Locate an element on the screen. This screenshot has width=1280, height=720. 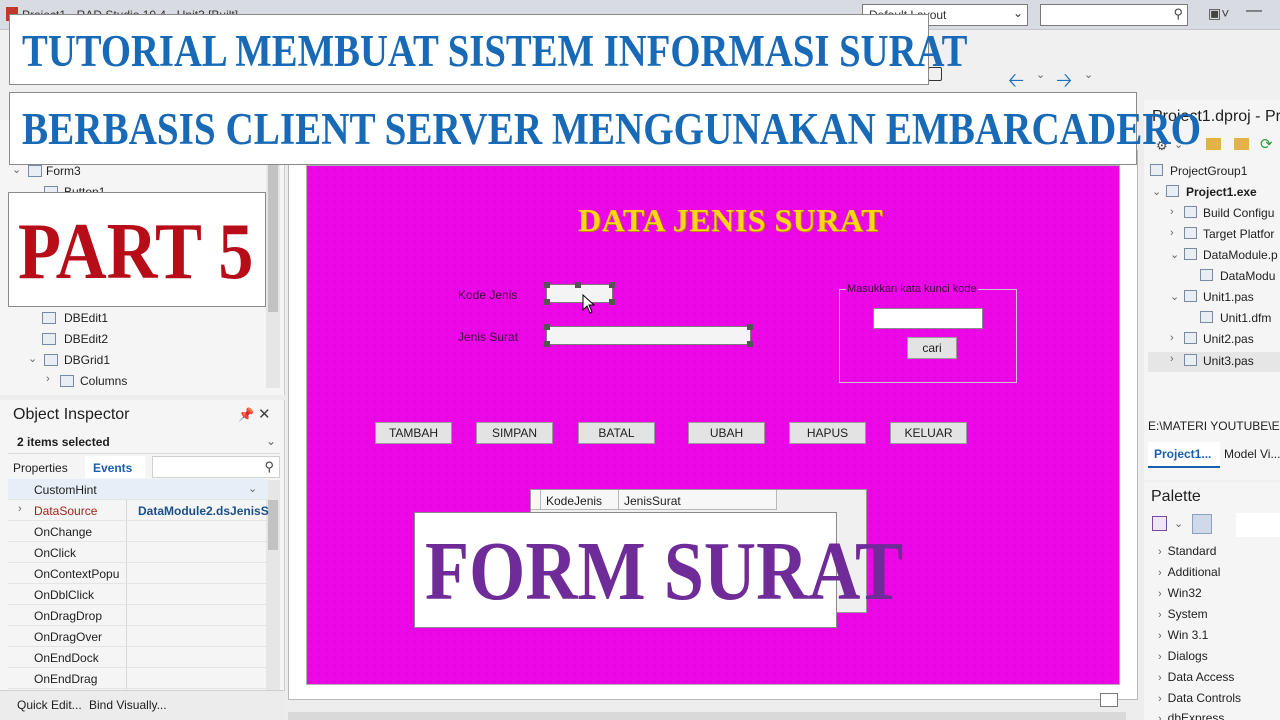
batal-button: BATAL is located at coordinates (616, 433).